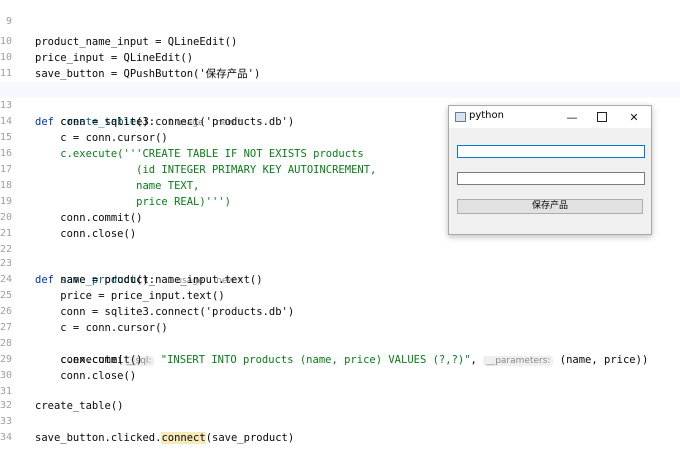  What do you see at coordinates (183, 438) in the screenshot?
I see `highlighted-identifier: connect` at bounding box center [183, 438].